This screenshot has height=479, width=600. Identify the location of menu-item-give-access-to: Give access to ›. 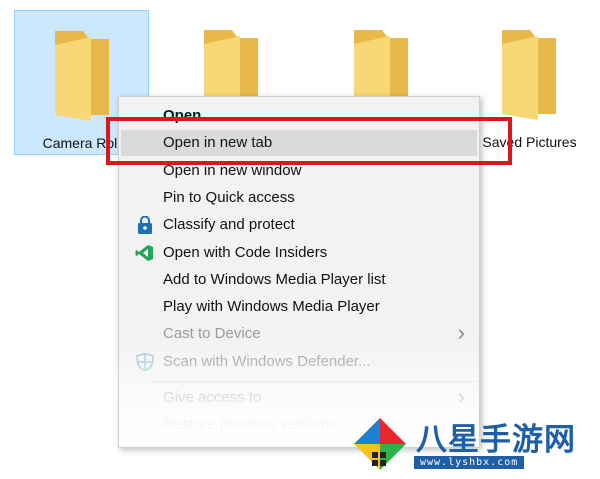
(299, 398).